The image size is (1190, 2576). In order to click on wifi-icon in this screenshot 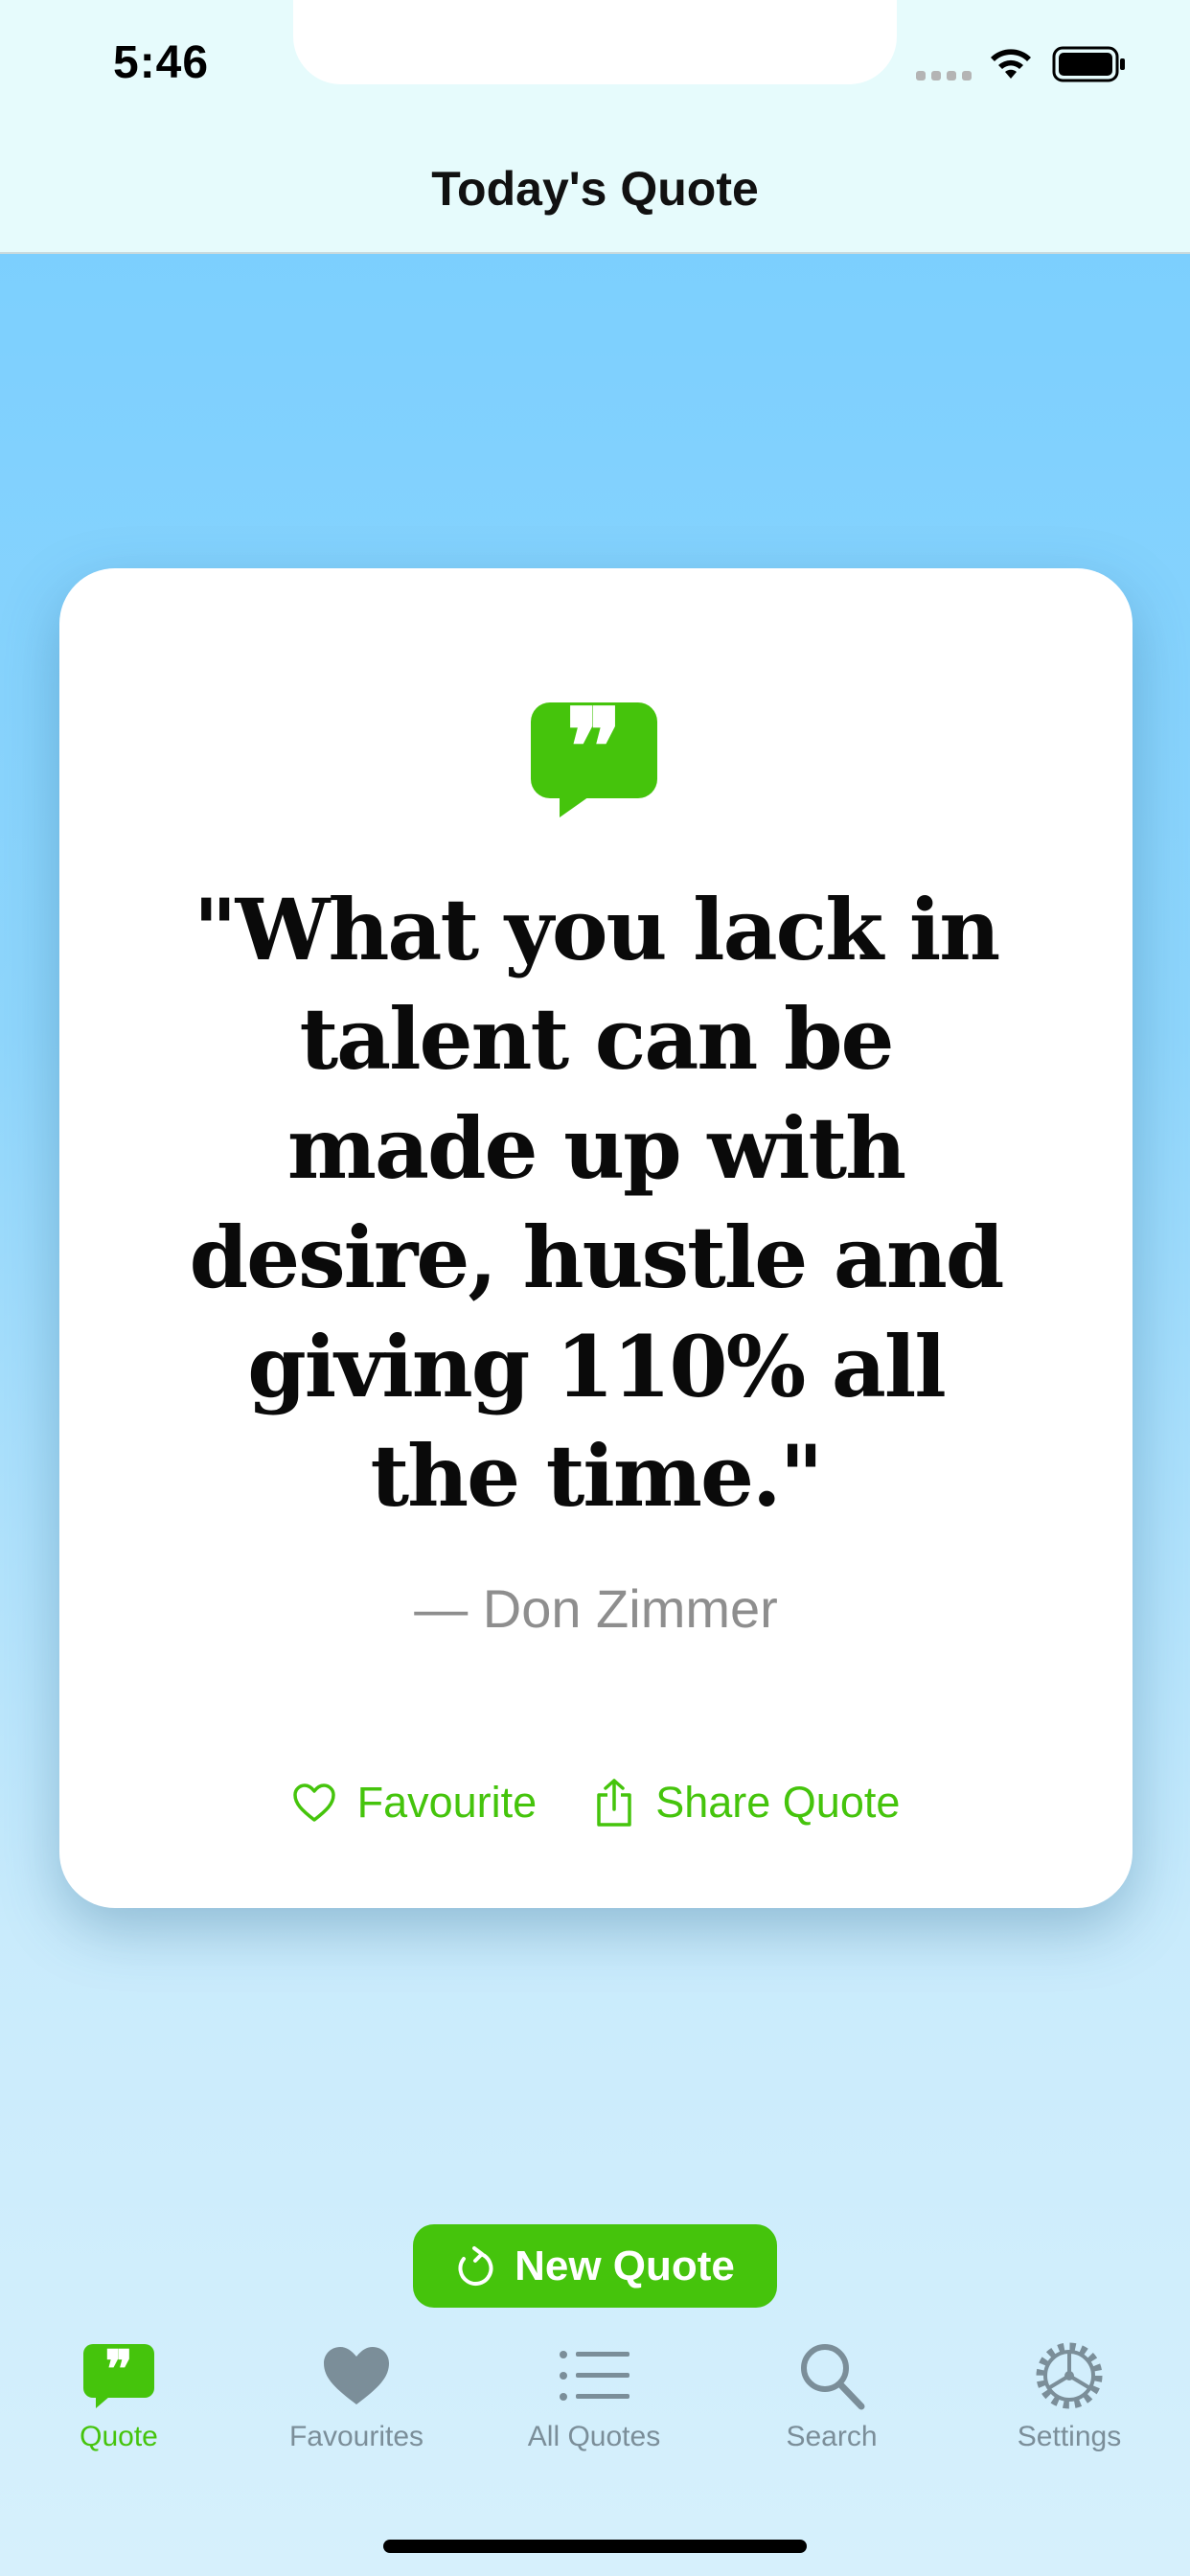, I will do `click(1011, 64)`.